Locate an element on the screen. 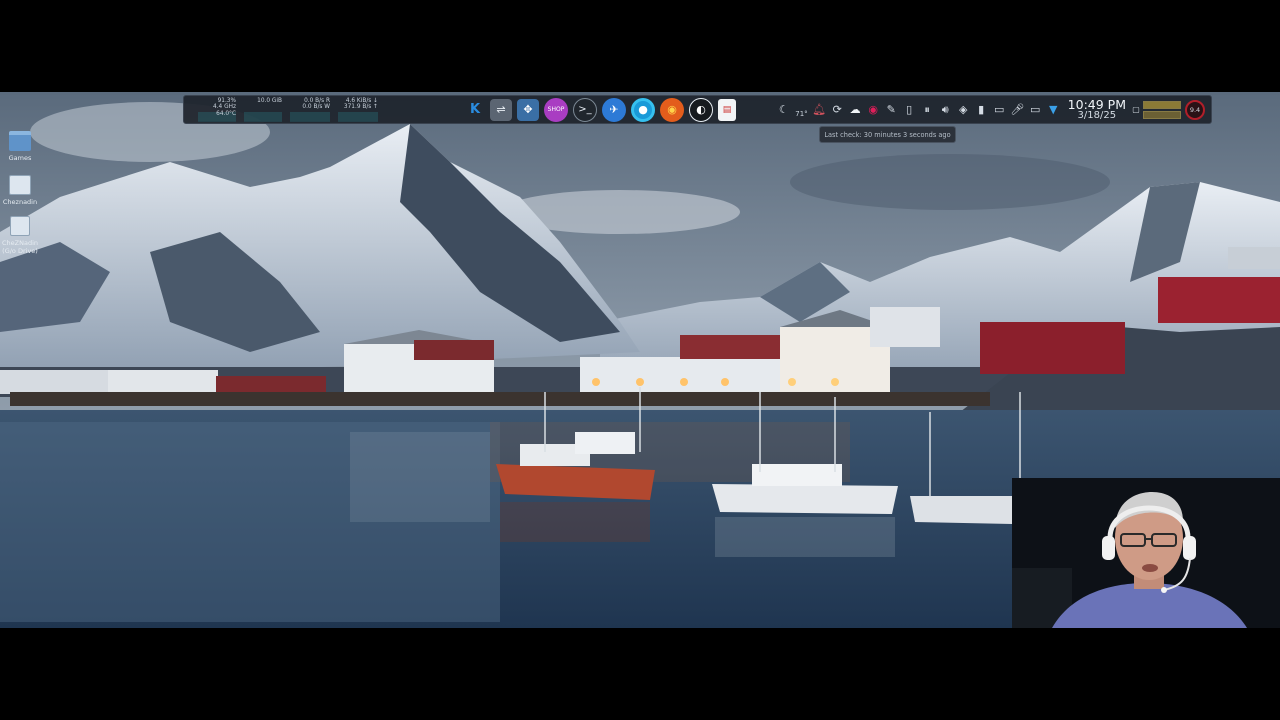  cloud-icon: ☁ is located at coordinates (855, 110).